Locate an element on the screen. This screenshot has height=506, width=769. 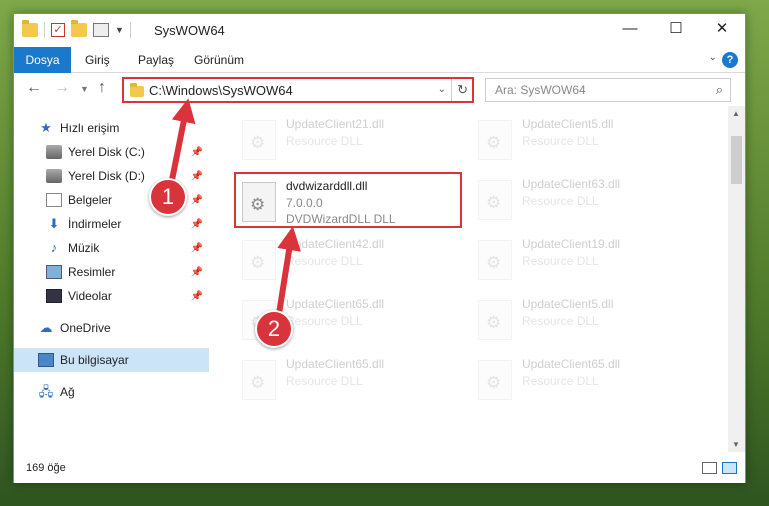
details-view-icon is located at coordinates (709, 468).